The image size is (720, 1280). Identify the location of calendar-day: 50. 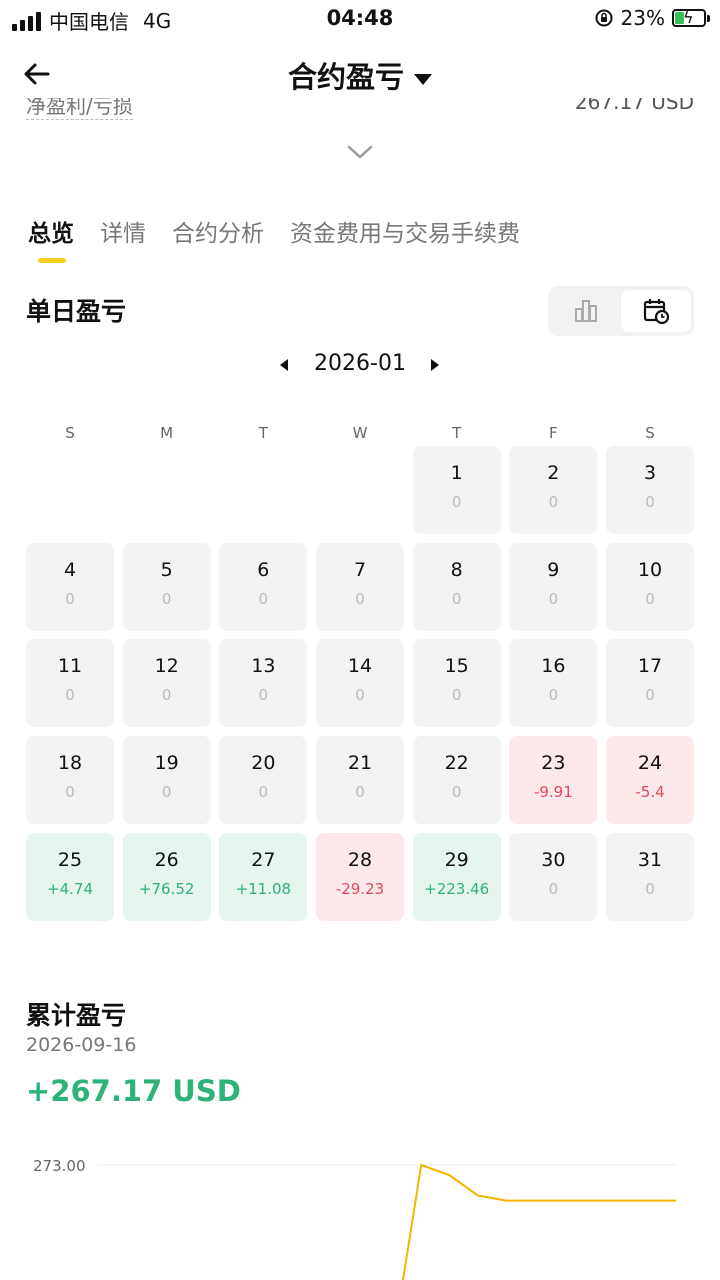
(166, 586).